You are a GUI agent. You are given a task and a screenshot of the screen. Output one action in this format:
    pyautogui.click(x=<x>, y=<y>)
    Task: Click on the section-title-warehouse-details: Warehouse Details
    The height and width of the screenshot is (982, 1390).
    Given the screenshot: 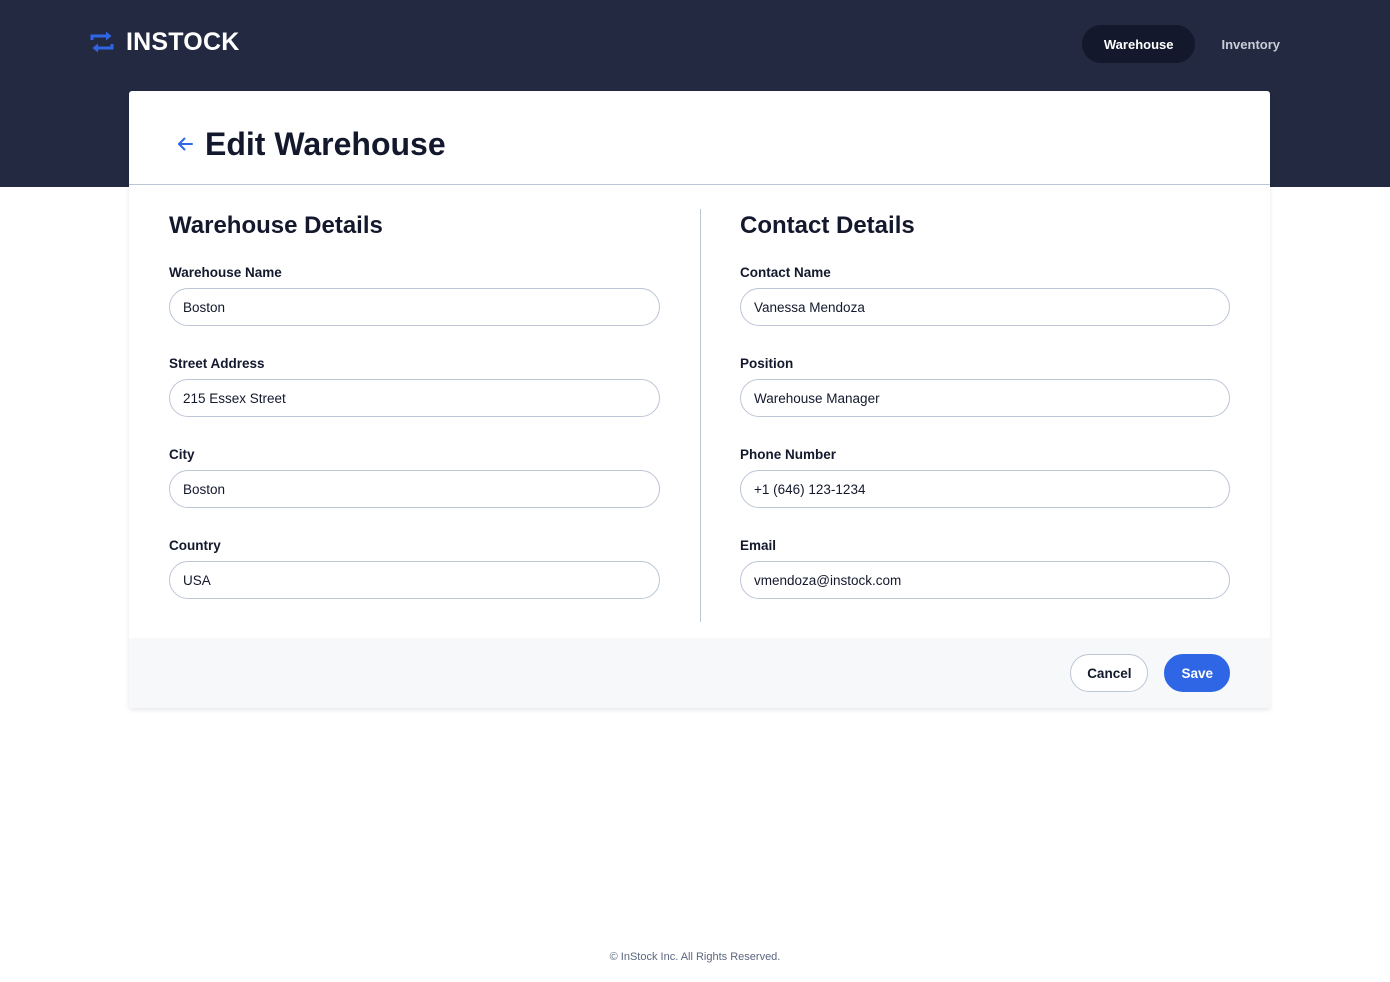 What is the action you would take?
    pyautogui.click(x=276, y=225)
    